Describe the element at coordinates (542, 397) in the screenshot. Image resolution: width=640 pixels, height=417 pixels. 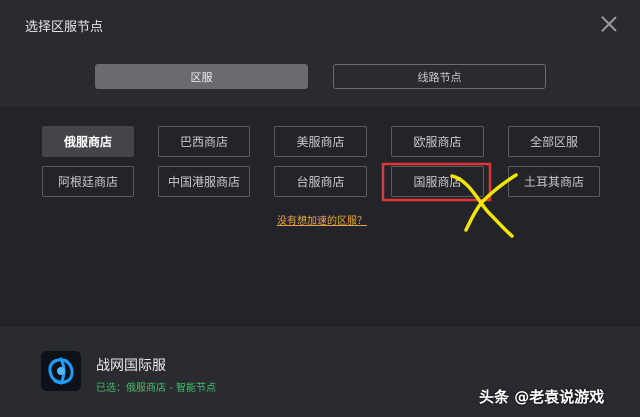
I see `watermark-text: 头条 @老袁说游戏` at that location.